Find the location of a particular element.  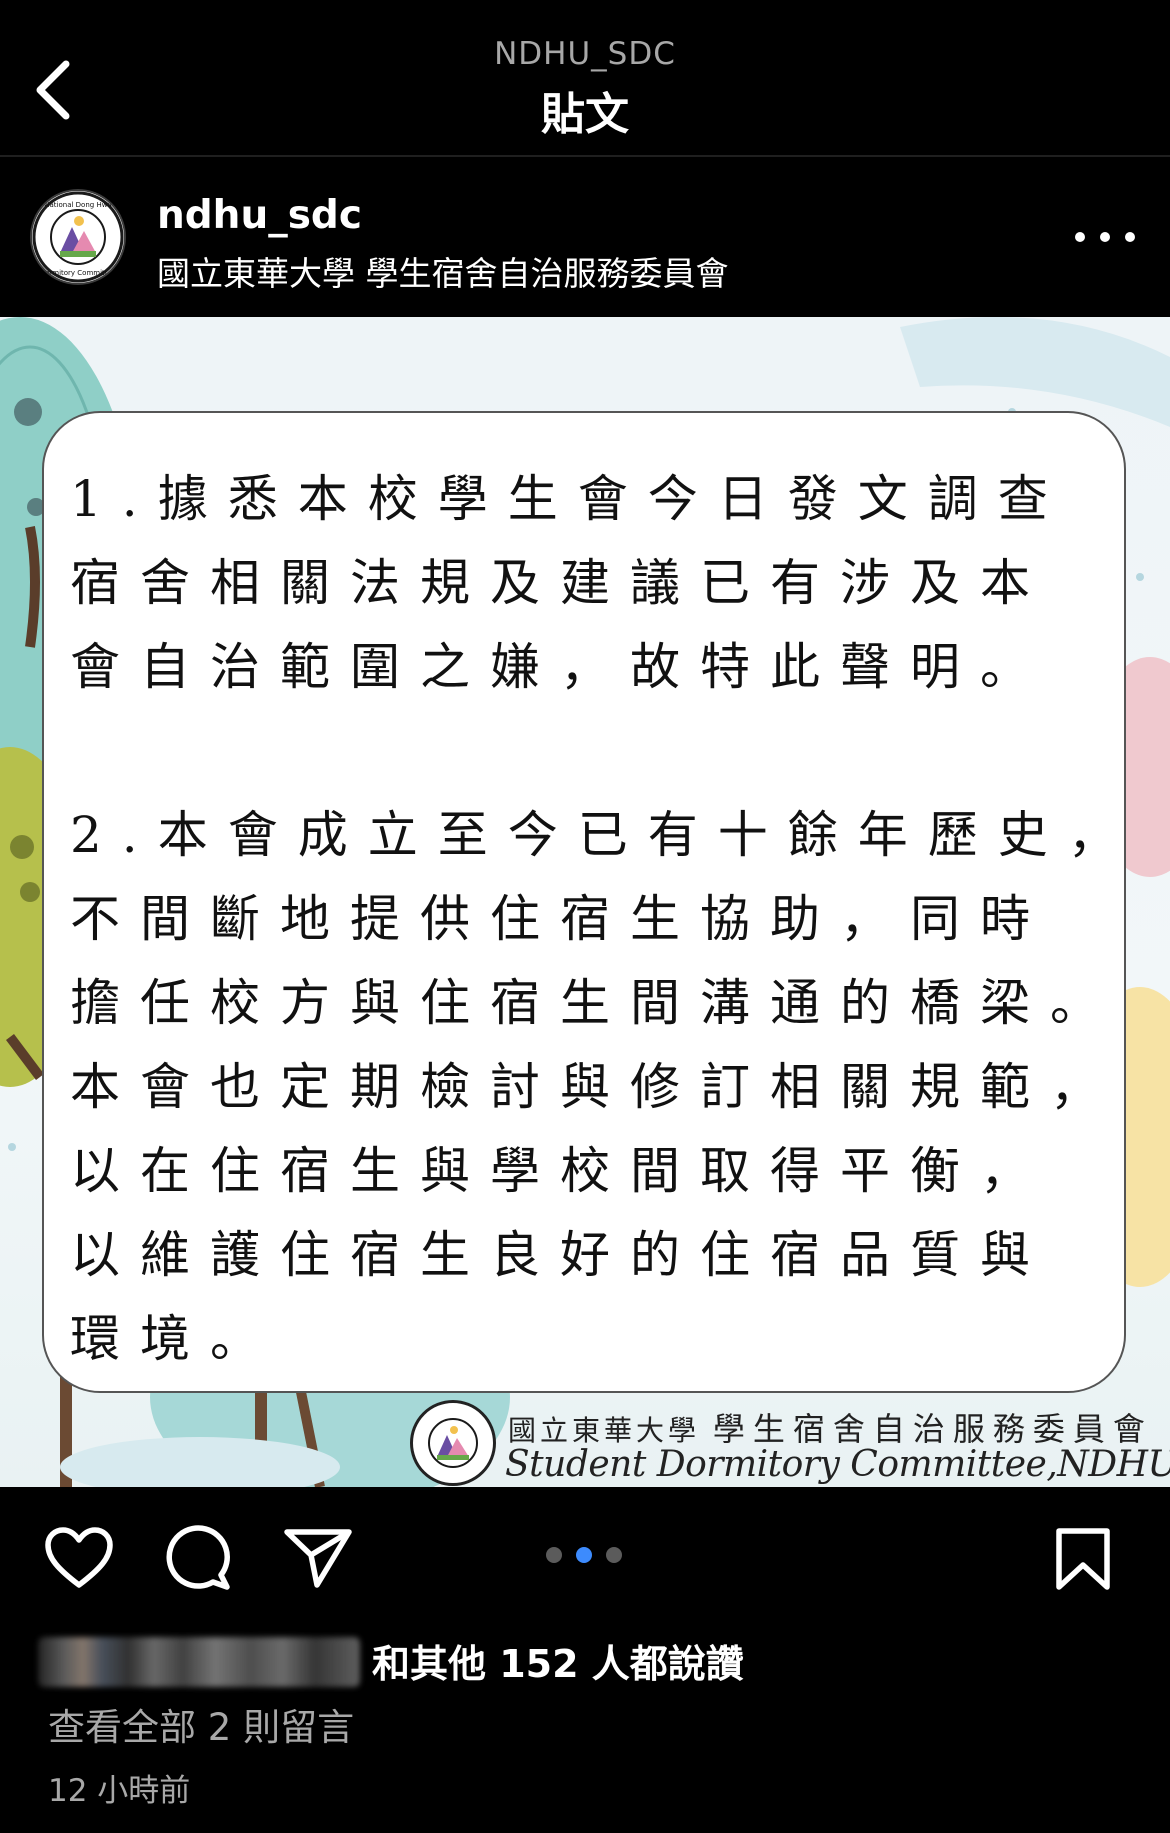

bookmark-icon is located at coordinates (1083, 1559).